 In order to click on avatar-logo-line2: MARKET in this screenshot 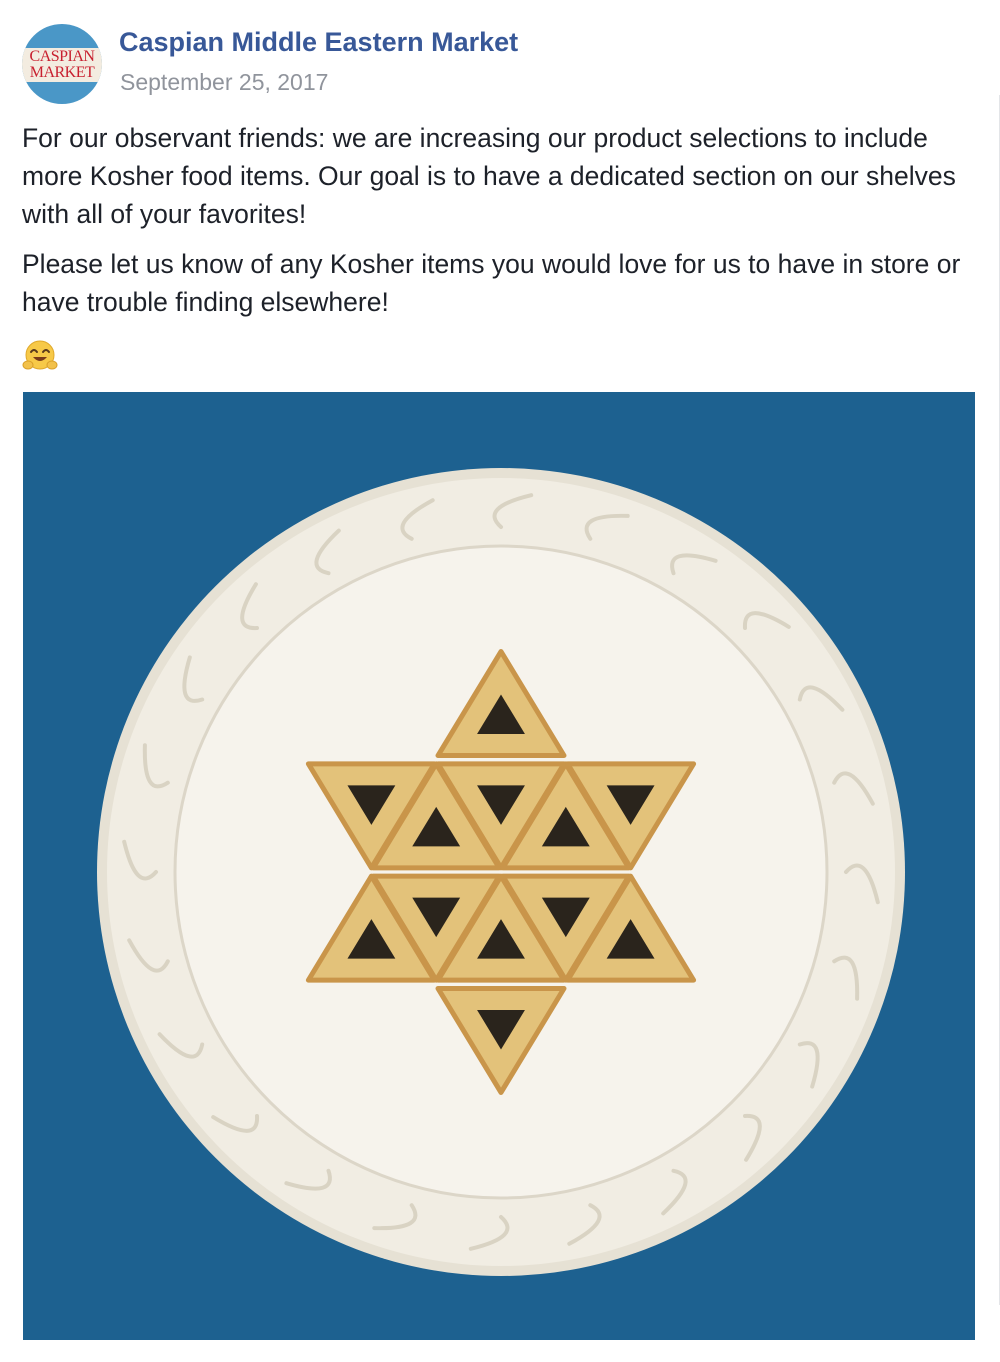, I will do `click(62, 72)`.